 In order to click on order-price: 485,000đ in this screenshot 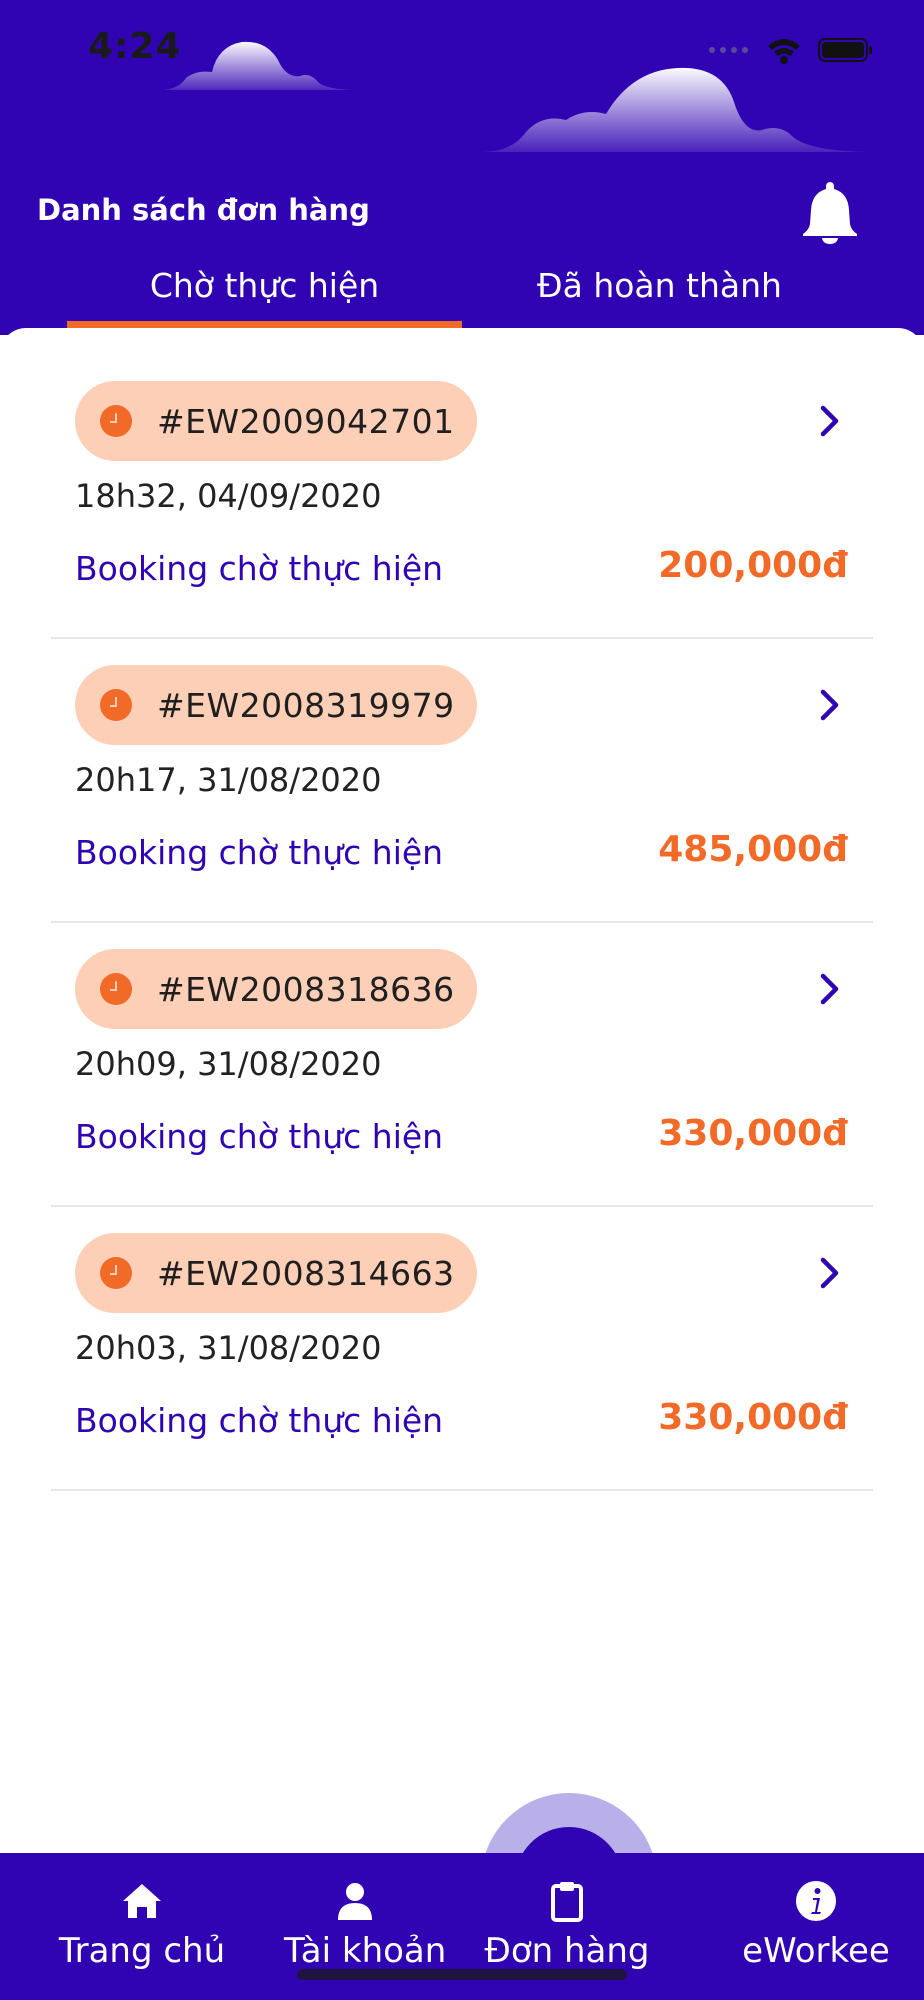, I will do `click(753, 849)`.